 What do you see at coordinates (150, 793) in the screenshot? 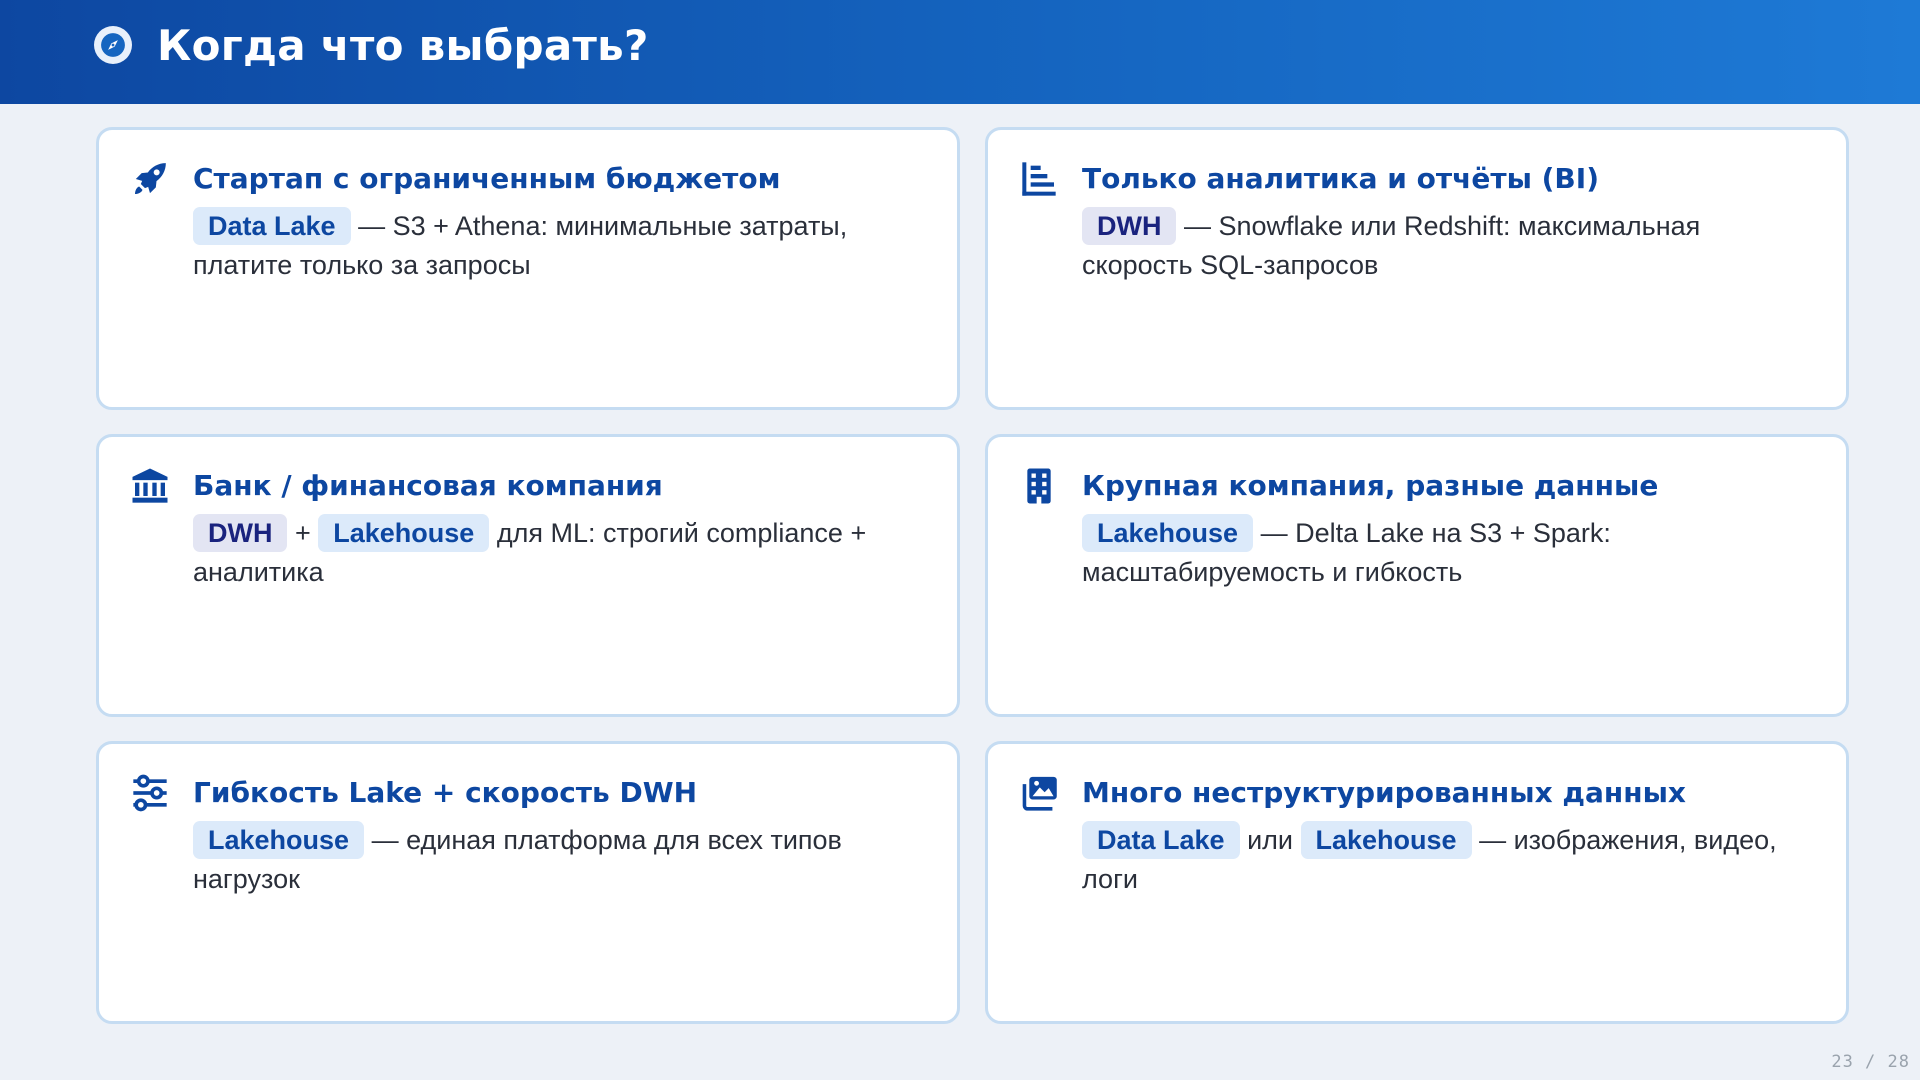
I see `sliders-icon` at bounding box center [150, 793].